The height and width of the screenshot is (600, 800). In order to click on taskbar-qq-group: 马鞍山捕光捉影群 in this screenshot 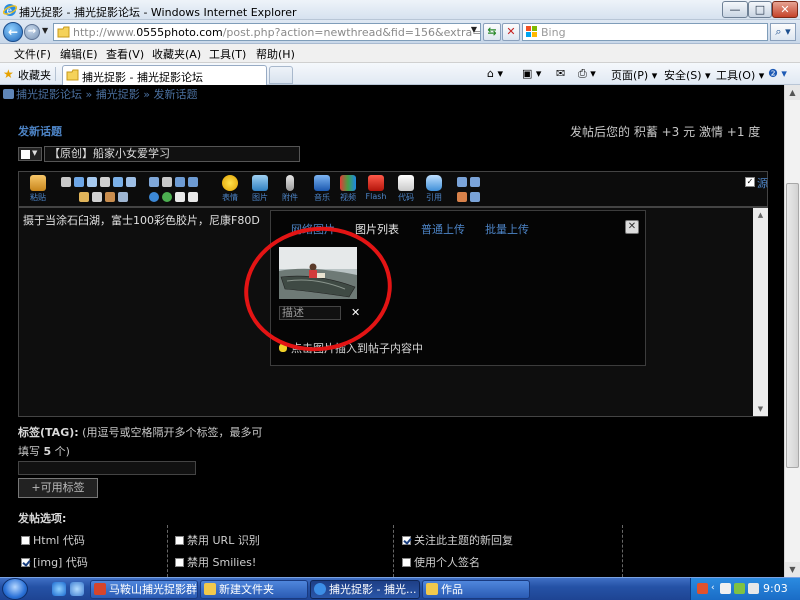, I will do `click(144, 589)`.